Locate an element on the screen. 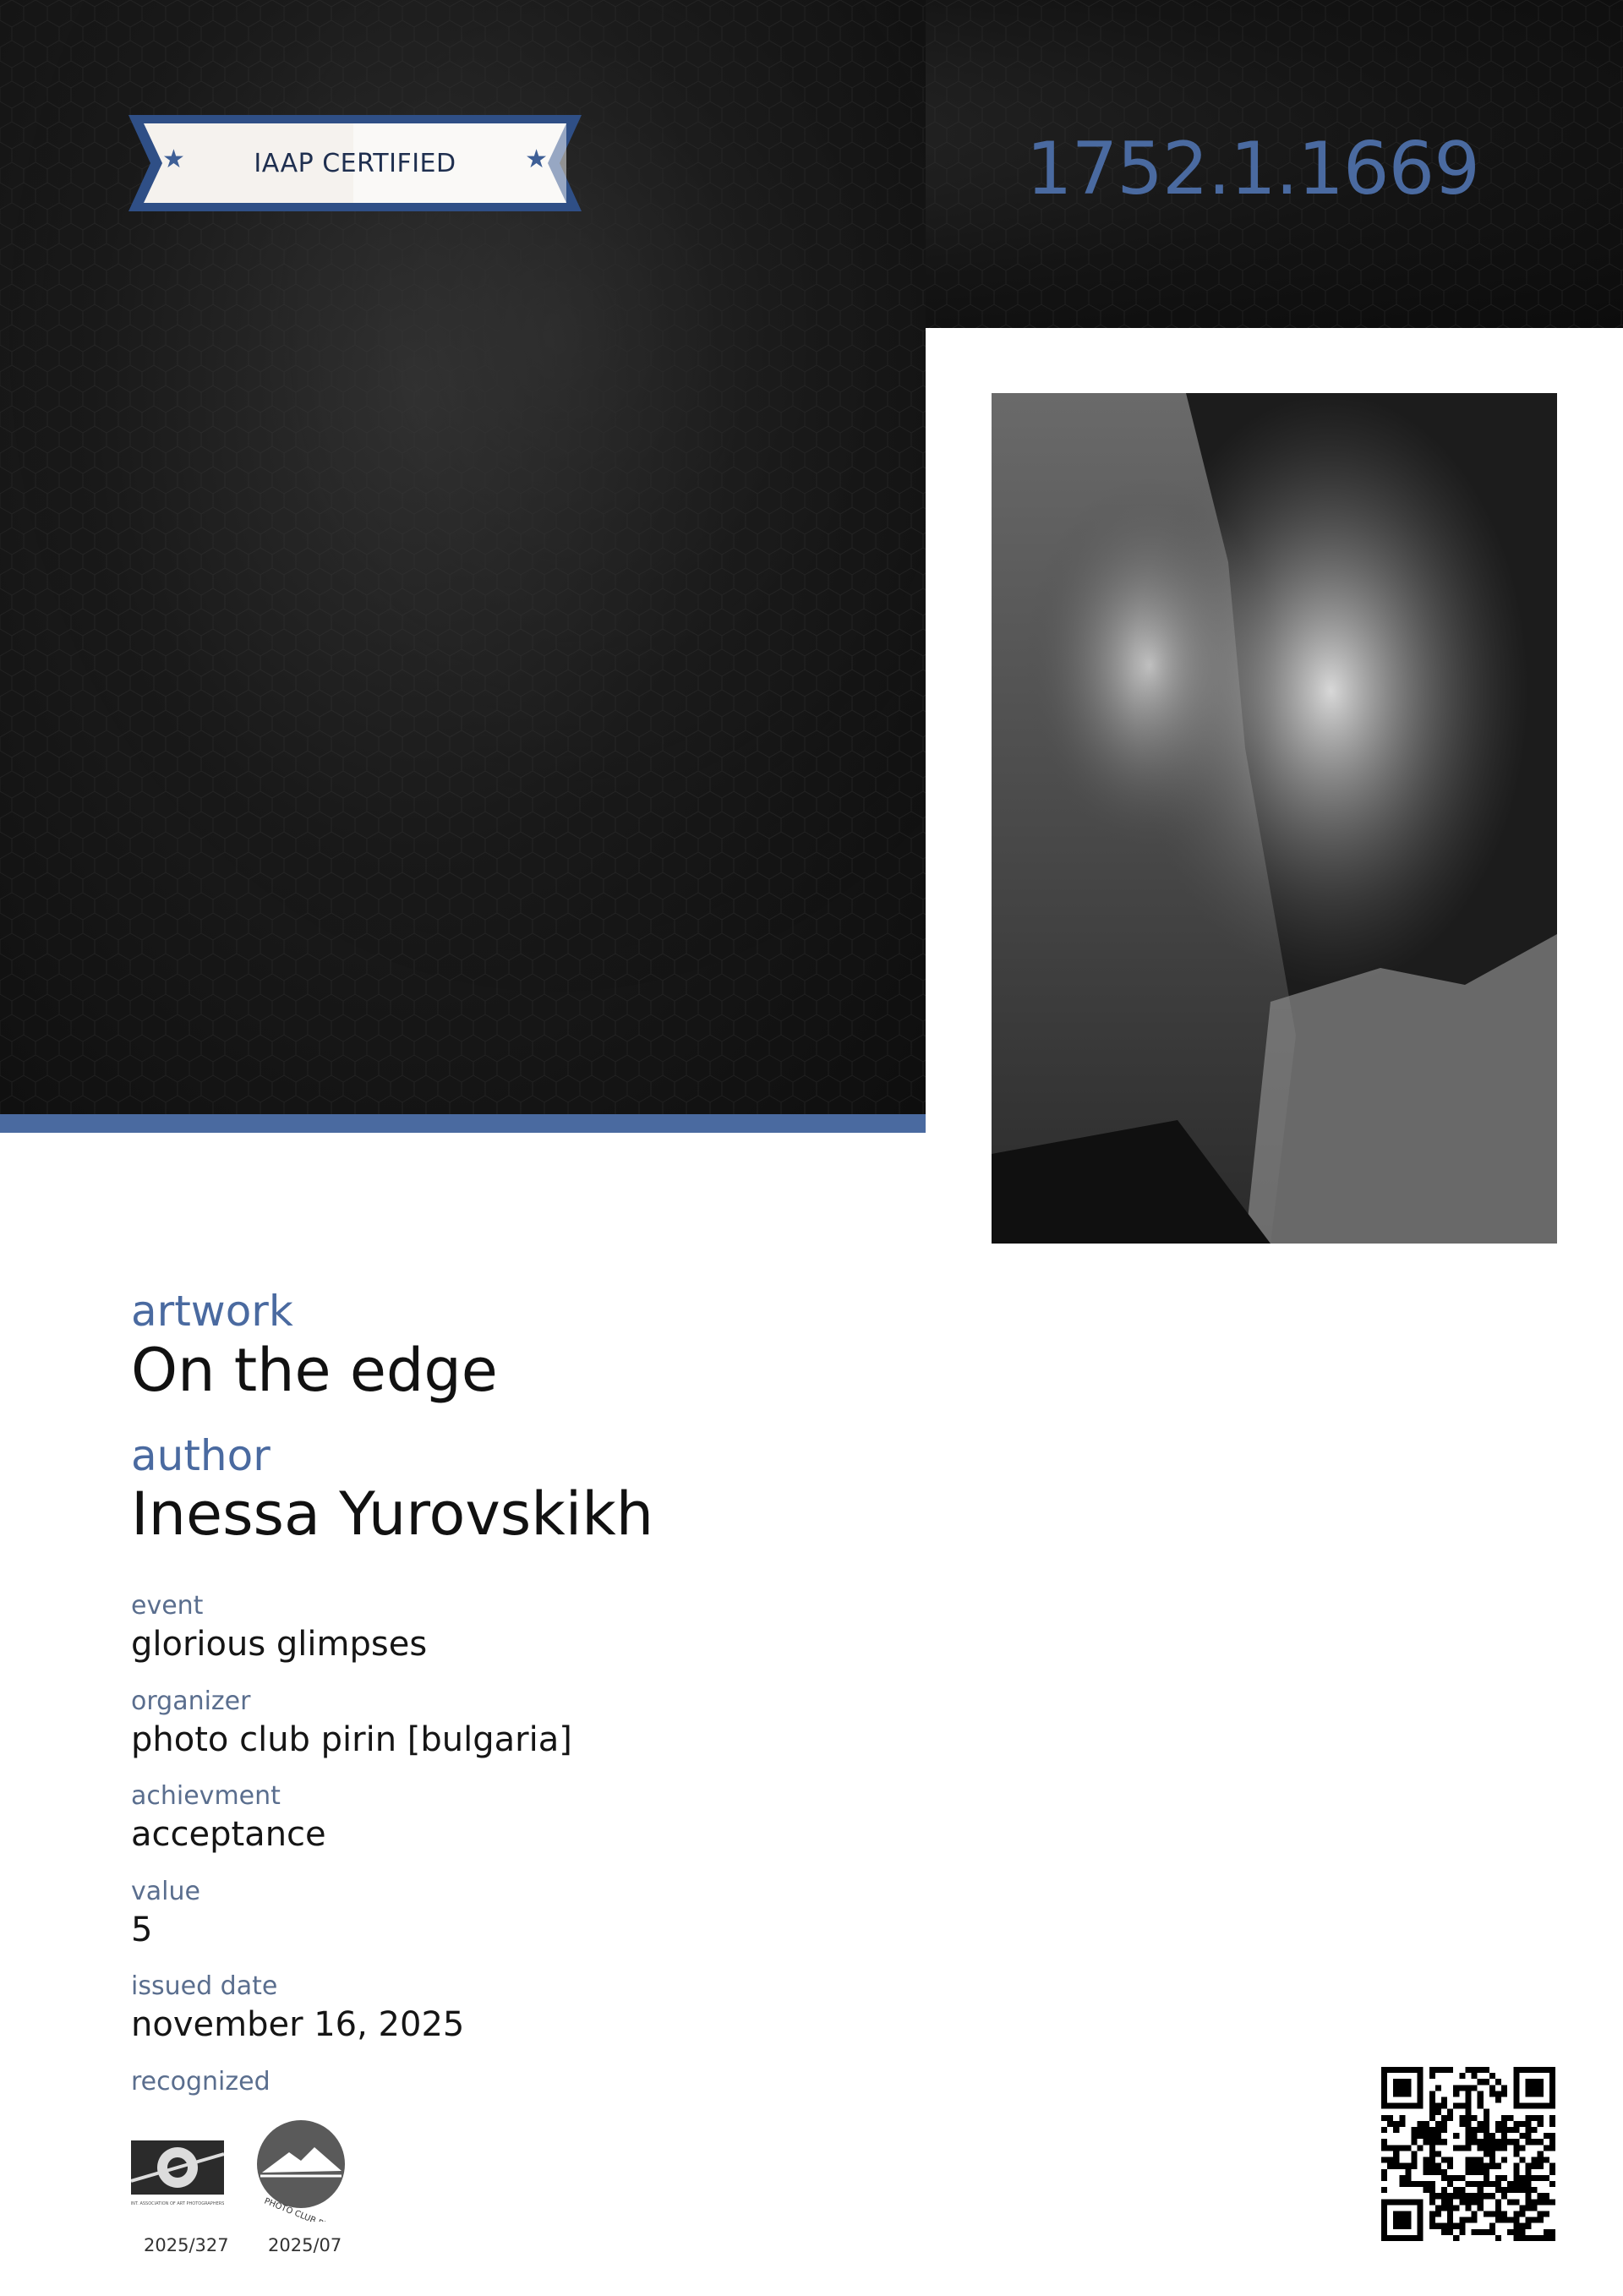  artwork-photo is located at coordinates (1275, 818).